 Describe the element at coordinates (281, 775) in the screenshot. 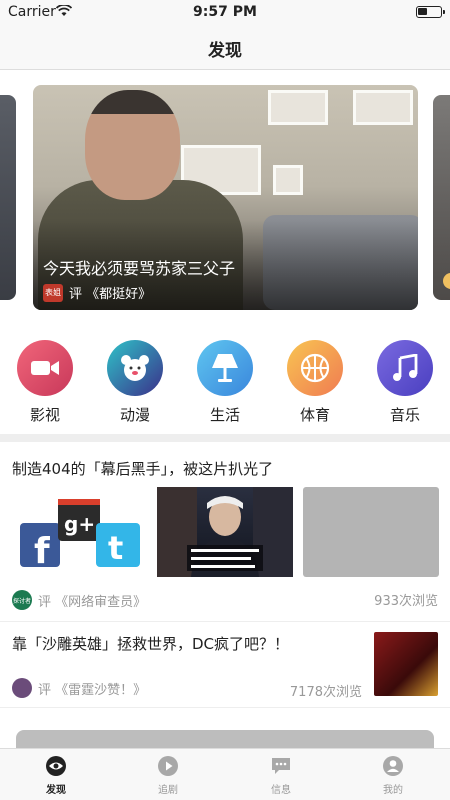

I see `tab-messages: 信息` at that location.